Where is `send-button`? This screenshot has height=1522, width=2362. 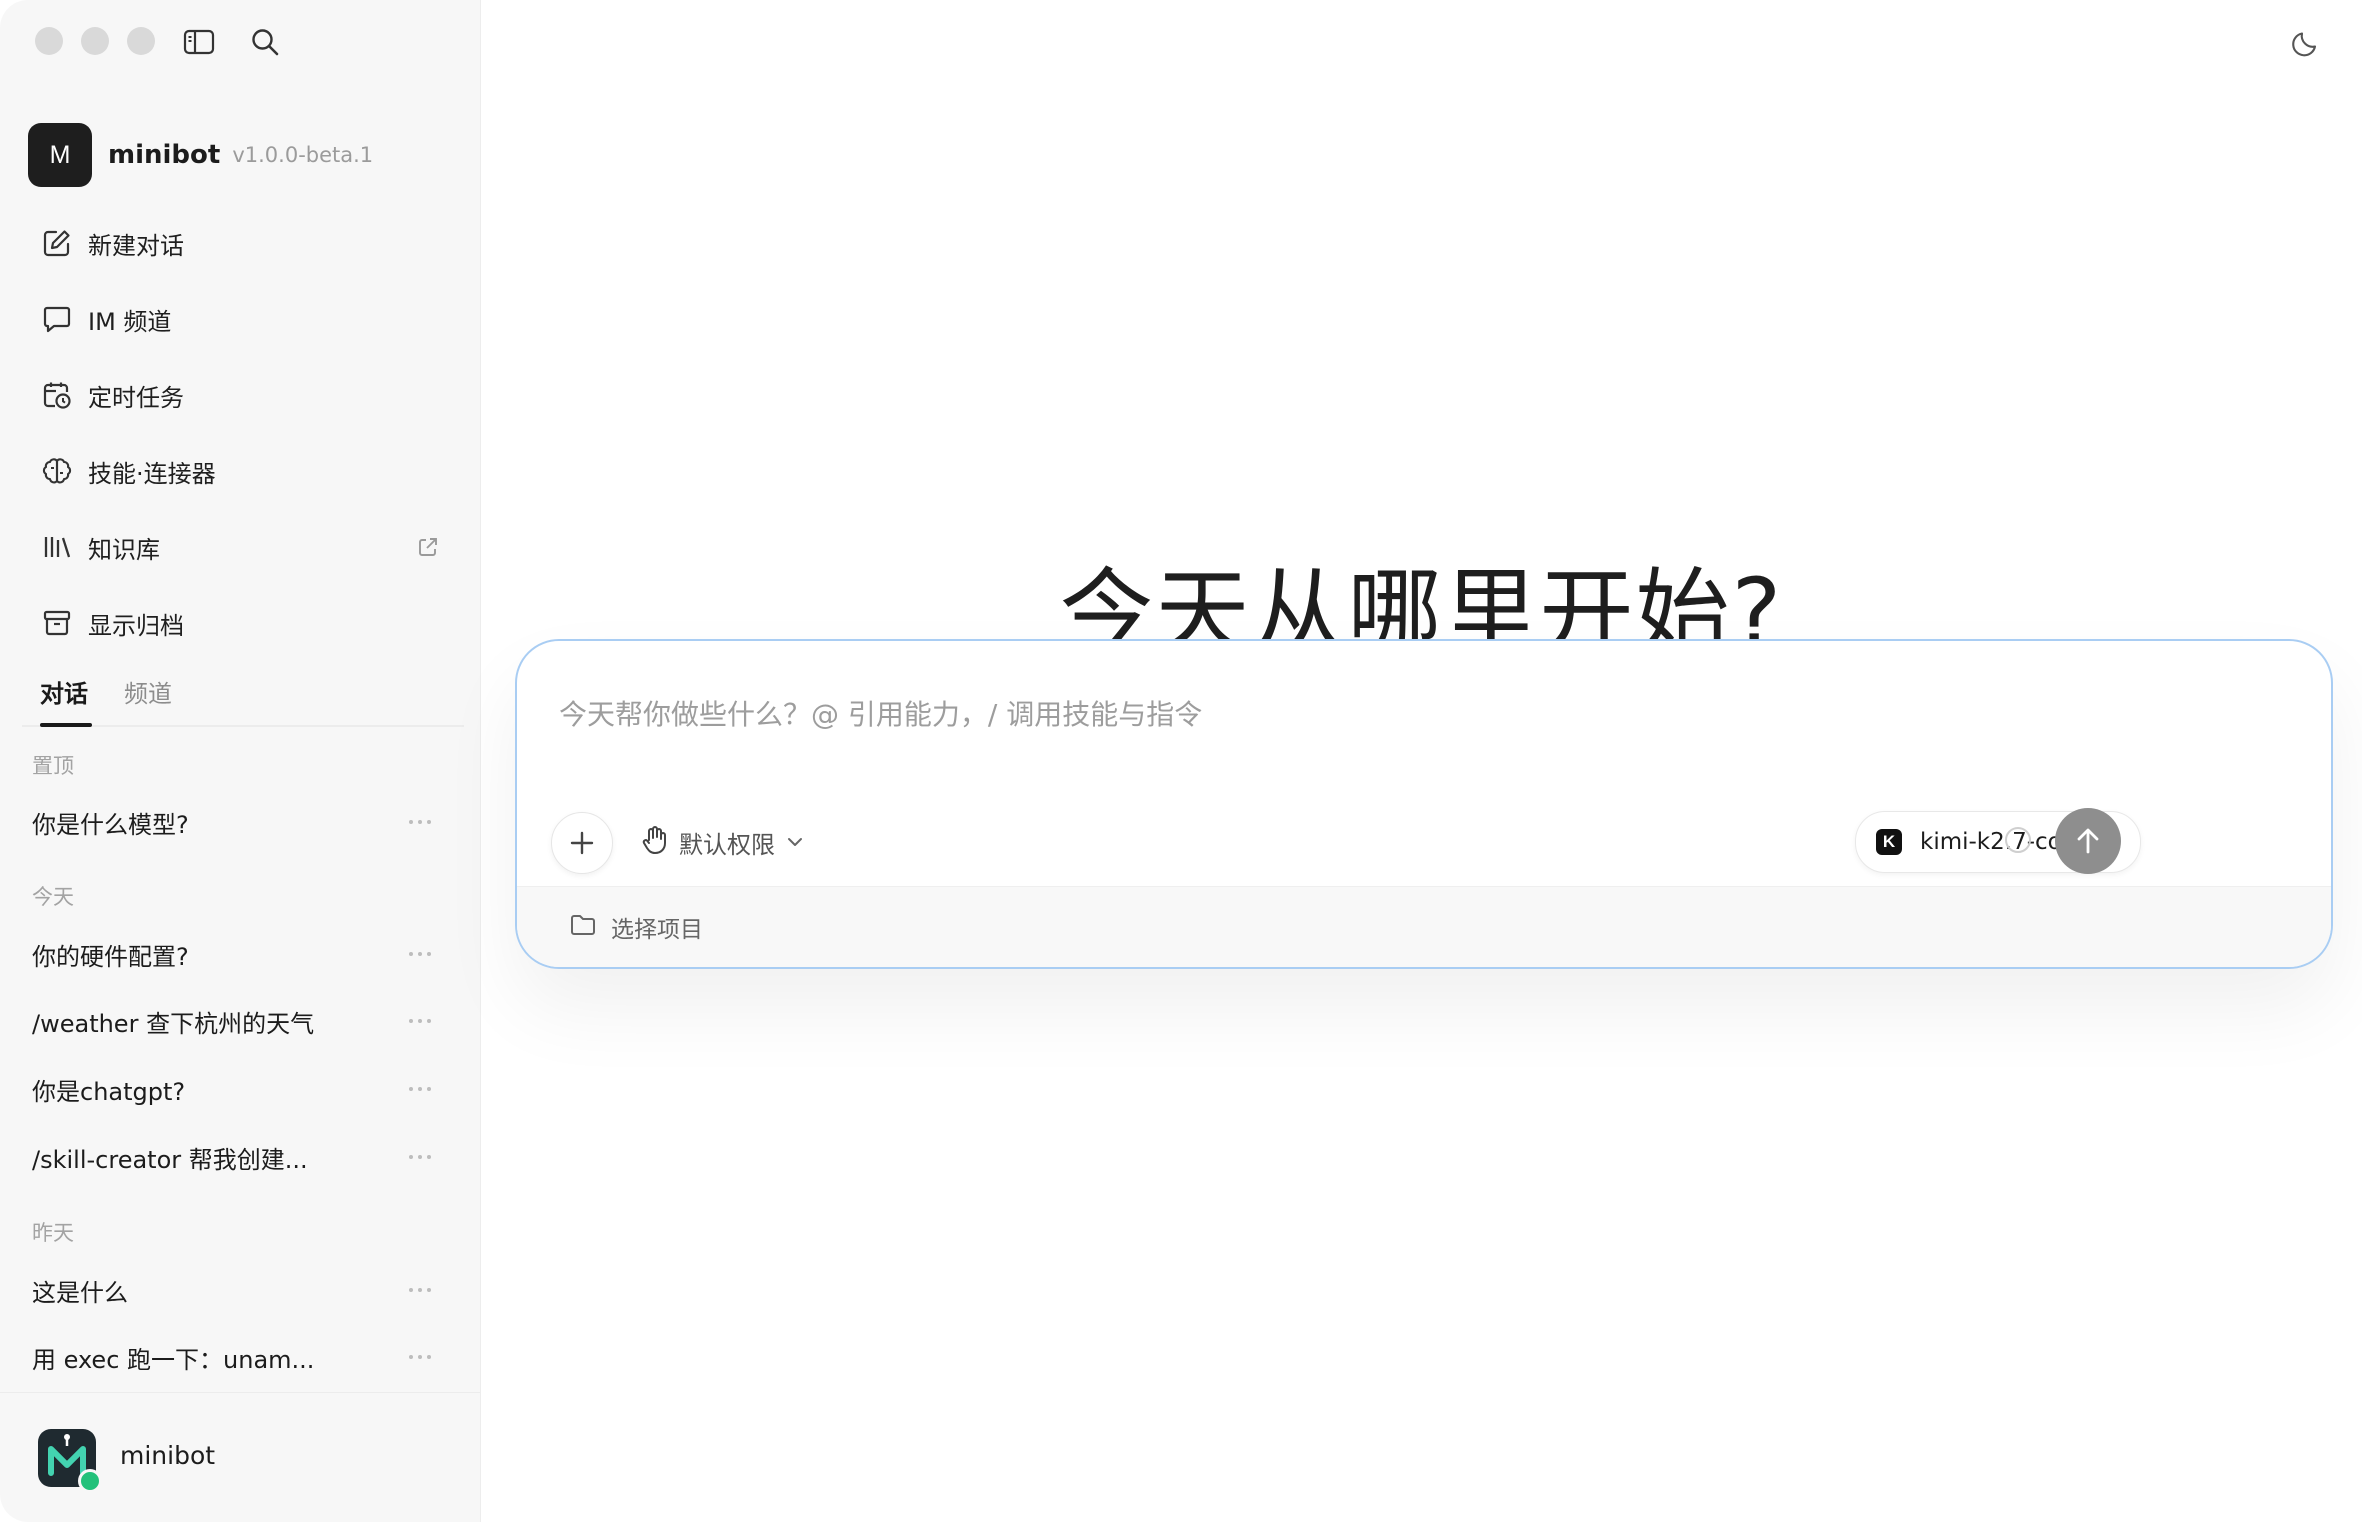 send-button is located at coordinates (2088, 841).